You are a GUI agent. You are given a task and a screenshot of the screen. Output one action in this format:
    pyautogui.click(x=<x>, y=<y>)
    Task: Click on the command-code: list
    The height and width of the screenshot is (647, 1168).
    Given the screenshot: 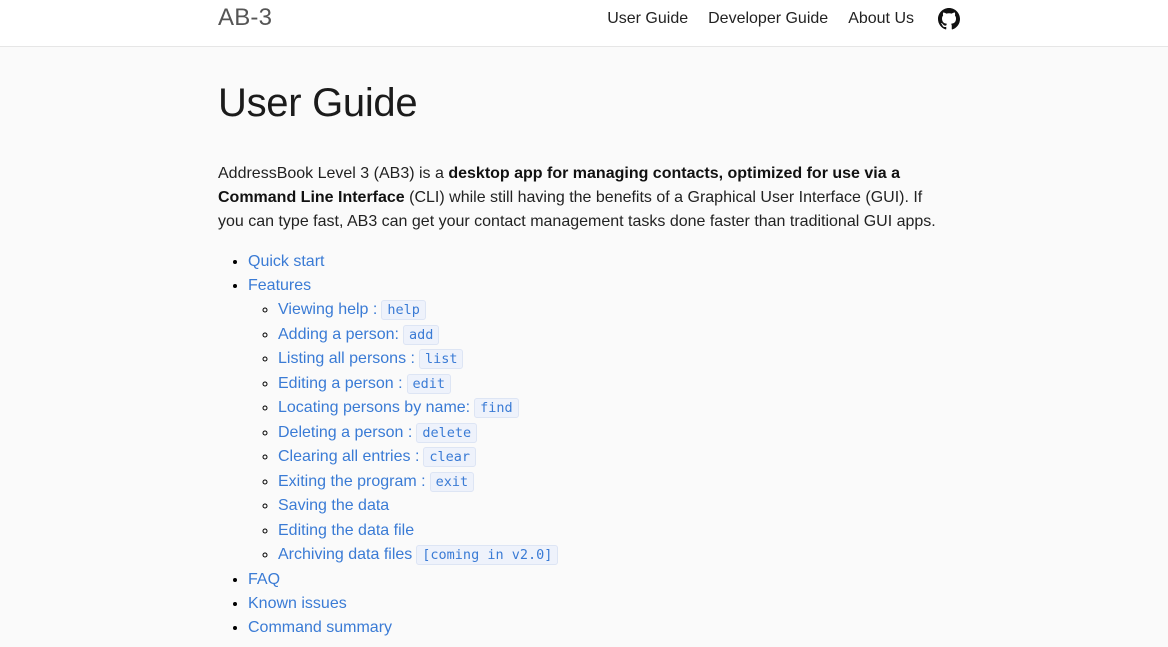 What is the action you would take?
    pyautogui.click(x=441, y=359)
    